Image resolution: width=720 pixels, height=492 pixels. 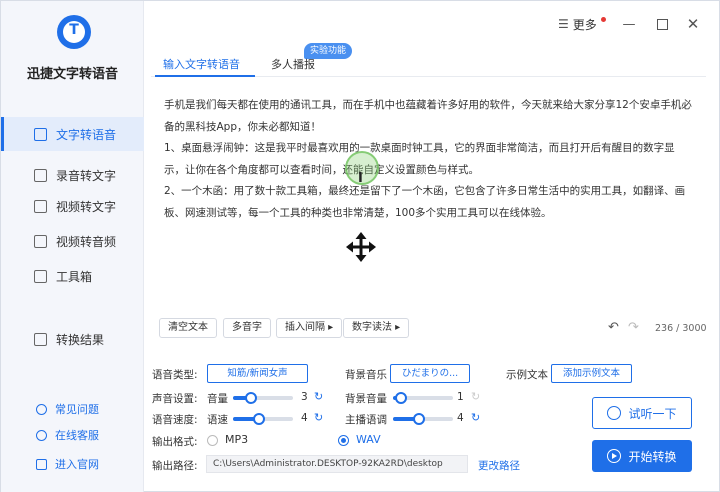 What do you see at coordinates (40, 206) in the screenshot?
I see `video-icon` at bounding box center [40, 206].